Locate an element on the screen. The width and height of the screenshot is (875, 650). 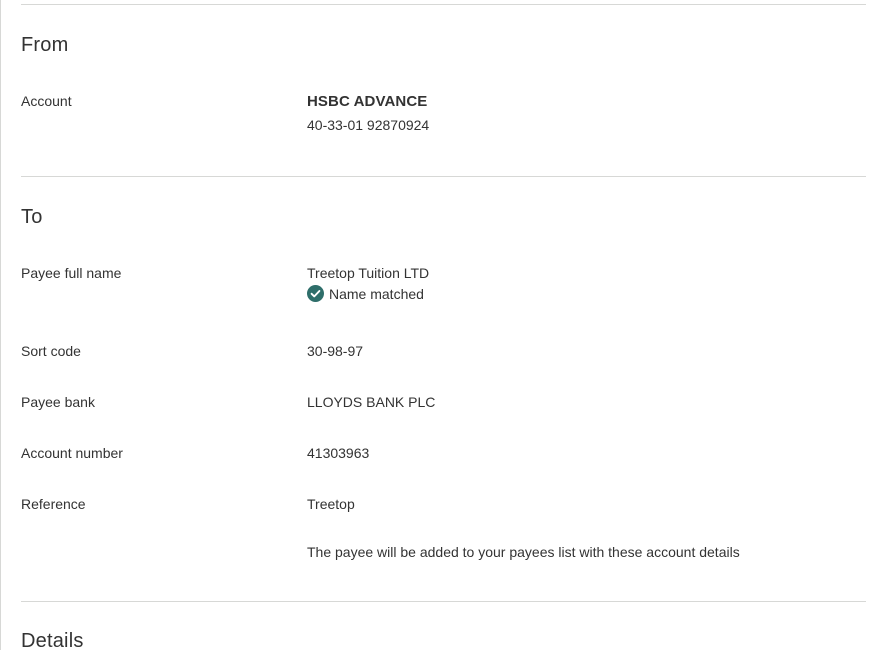
reference-label: Reference is located at coordinates (53, 504).